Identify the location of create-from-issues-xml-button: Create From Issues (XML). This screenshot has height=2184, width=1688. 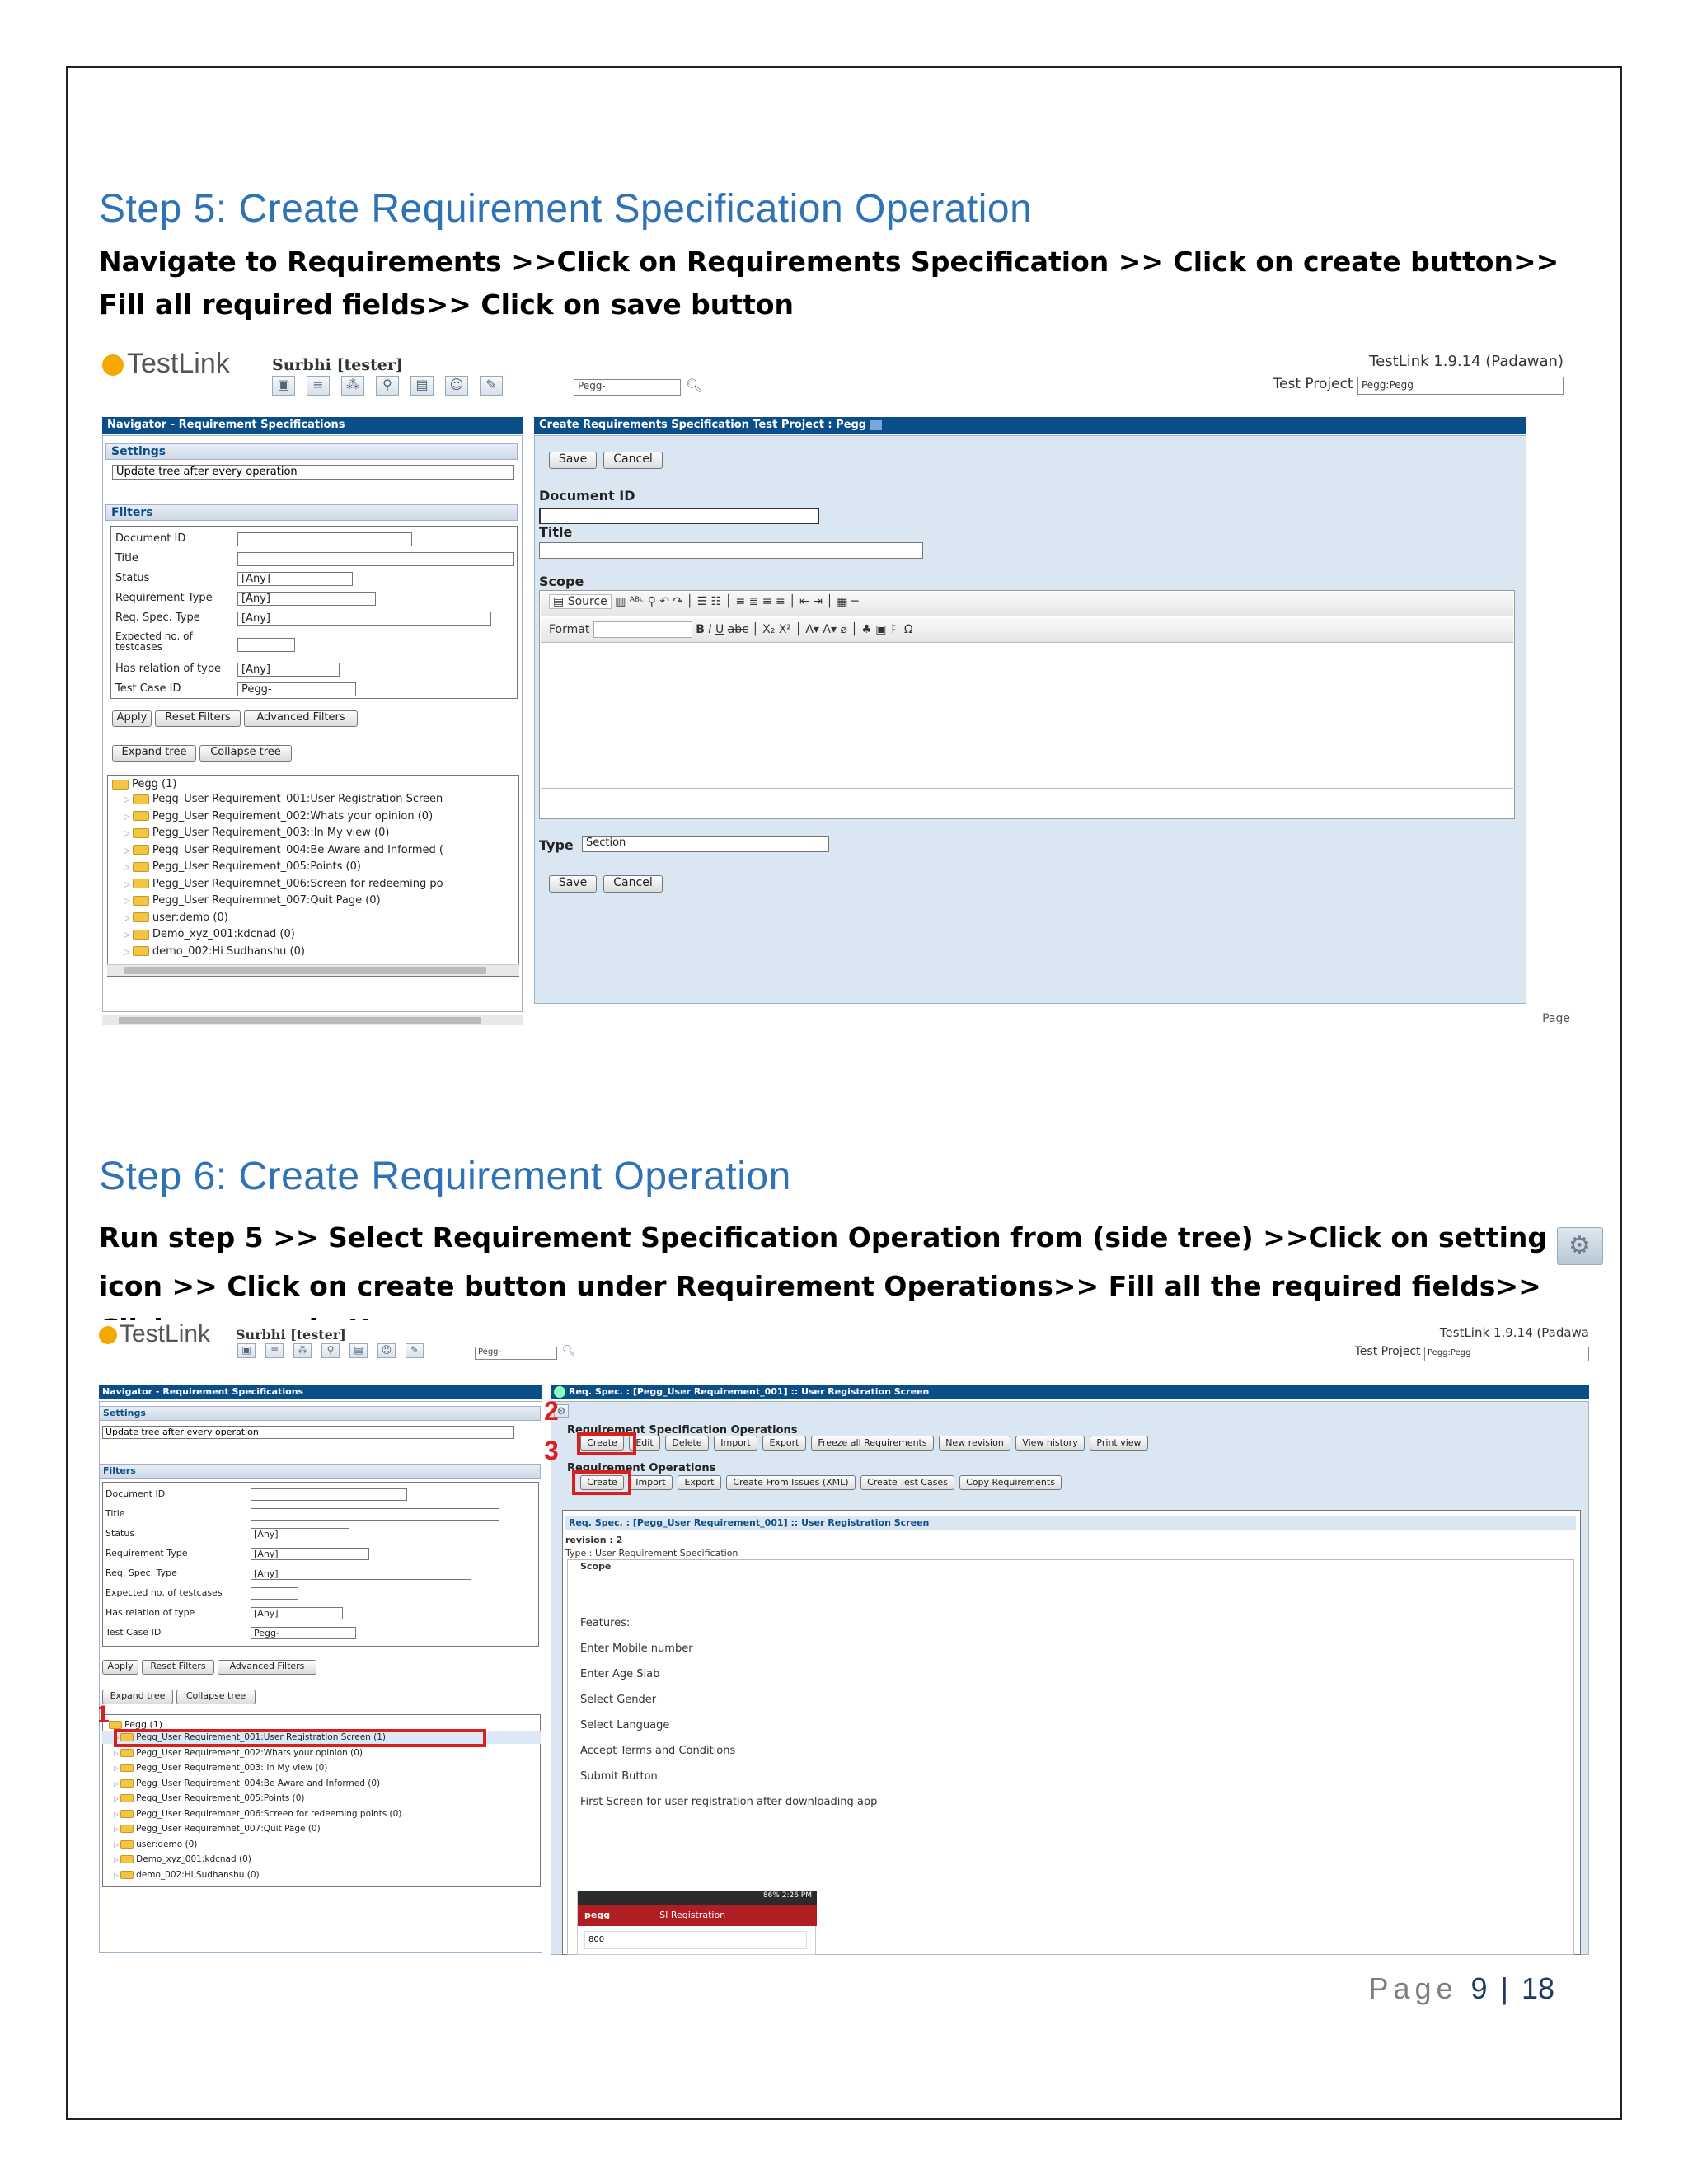
(791, 1482).